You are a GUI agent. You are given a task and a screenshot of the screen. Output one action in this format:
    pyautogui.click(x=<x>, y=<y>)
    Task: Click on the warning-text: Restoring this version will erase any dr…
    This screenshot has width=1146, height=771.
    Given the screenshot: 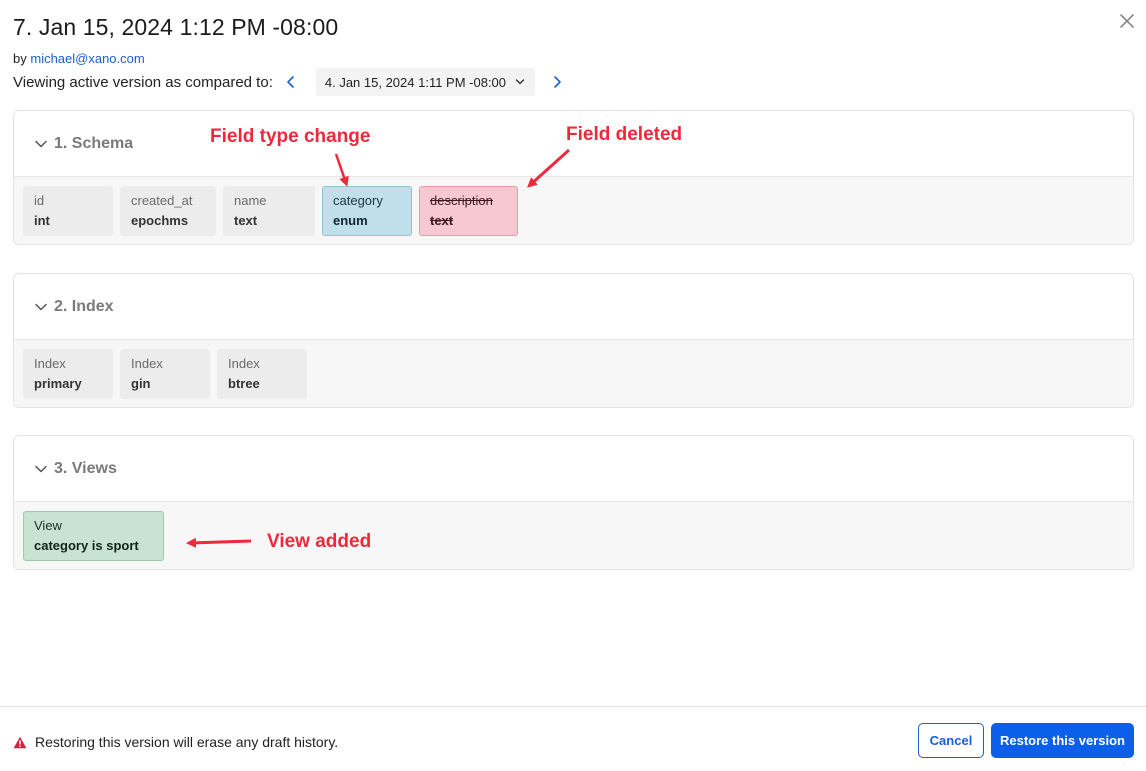 What is the action you would take?
    pyautogui.click(x=187, y=742)
    